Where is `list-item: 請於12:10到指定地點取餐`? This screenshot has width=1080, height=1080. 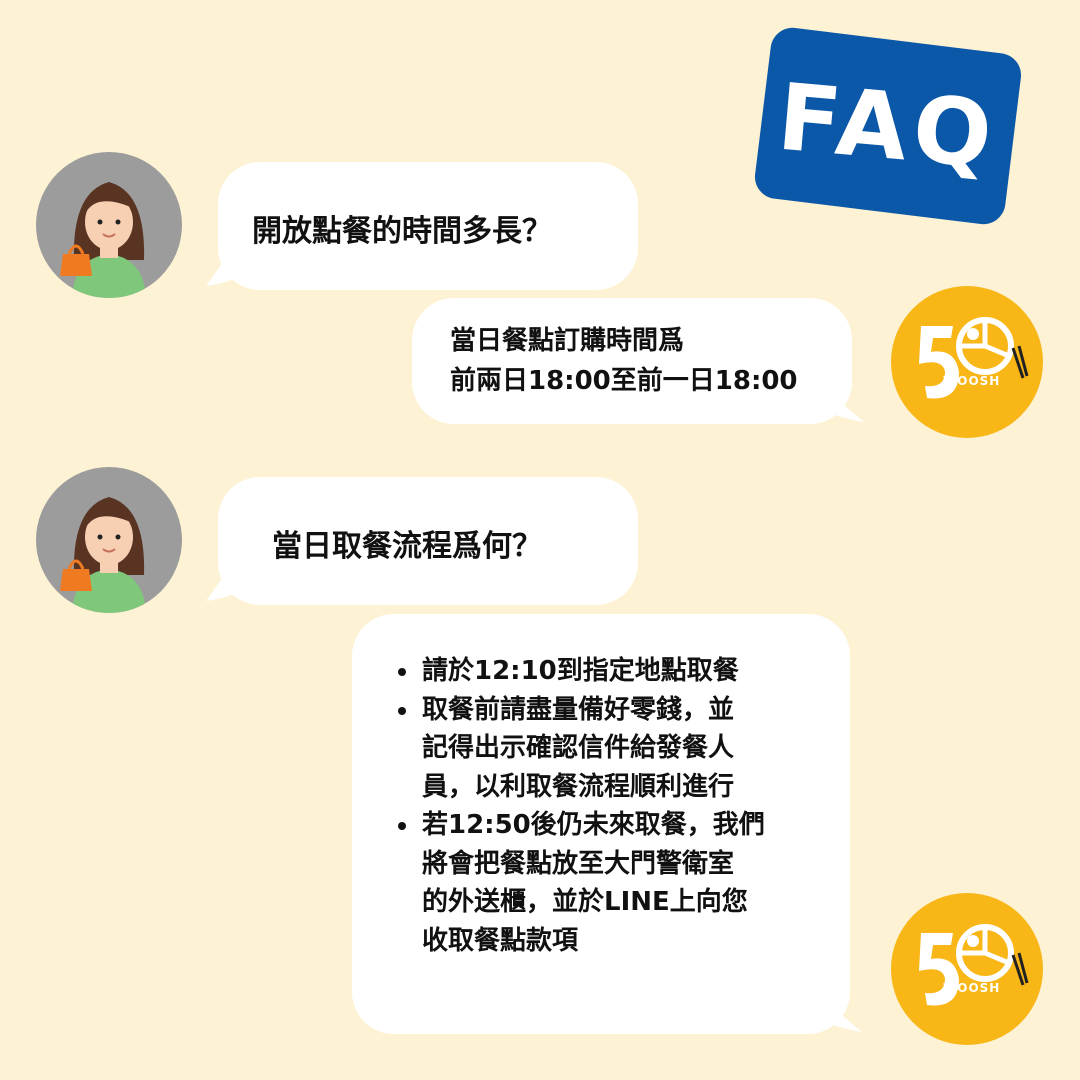 list-item: 請於12:10到指定地點取餐 is located at coordinates (581, 671).